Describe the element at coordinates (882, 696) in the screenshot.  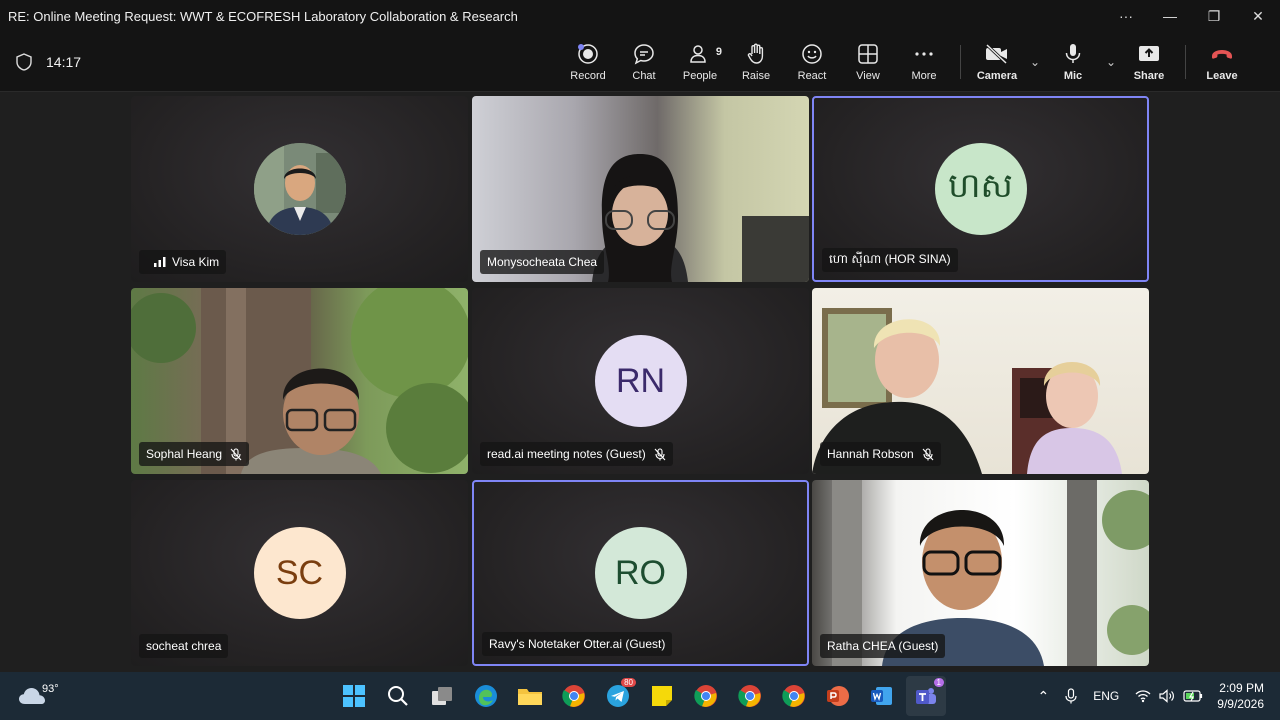
I see `word-app` at that location.